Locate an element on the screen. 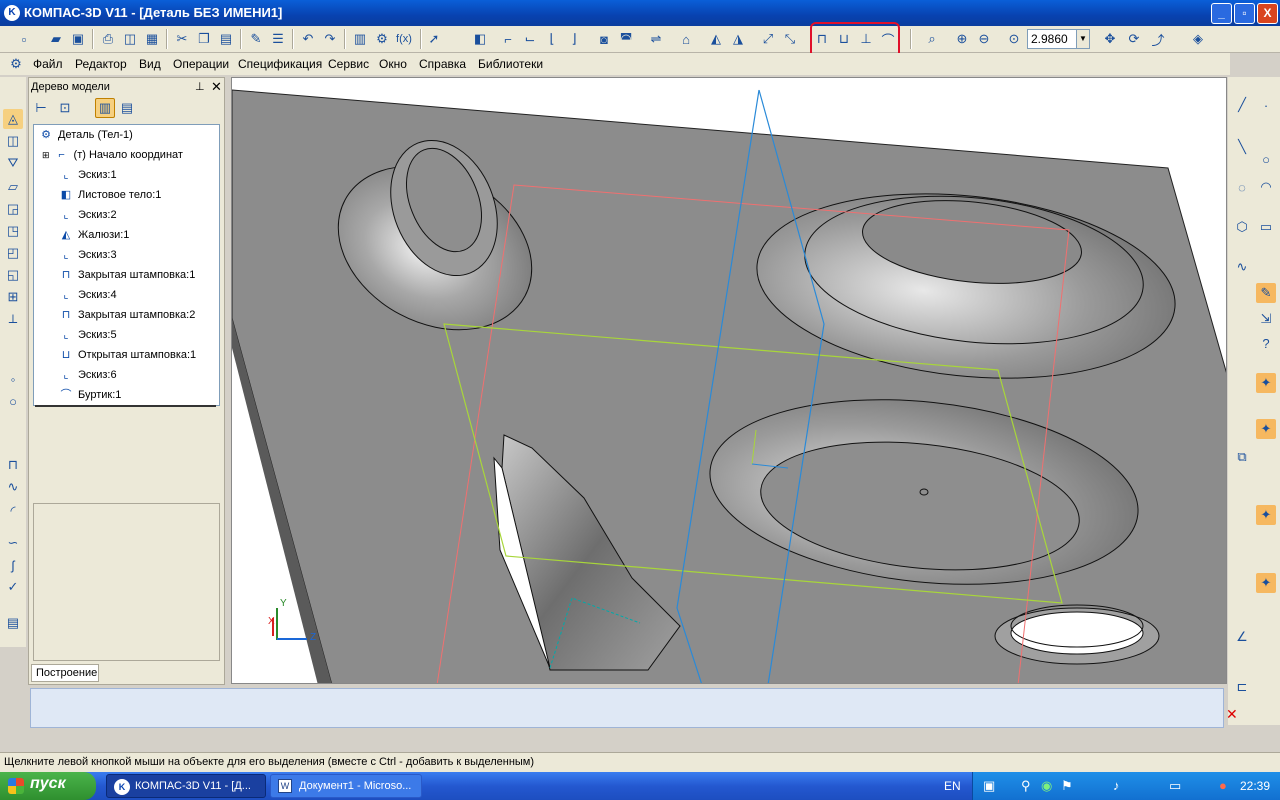 Image resolution: width=1280 pixels, height=800 pixels. mirror-tool-icon: ⧉ is located at coordinates (1242, 457).